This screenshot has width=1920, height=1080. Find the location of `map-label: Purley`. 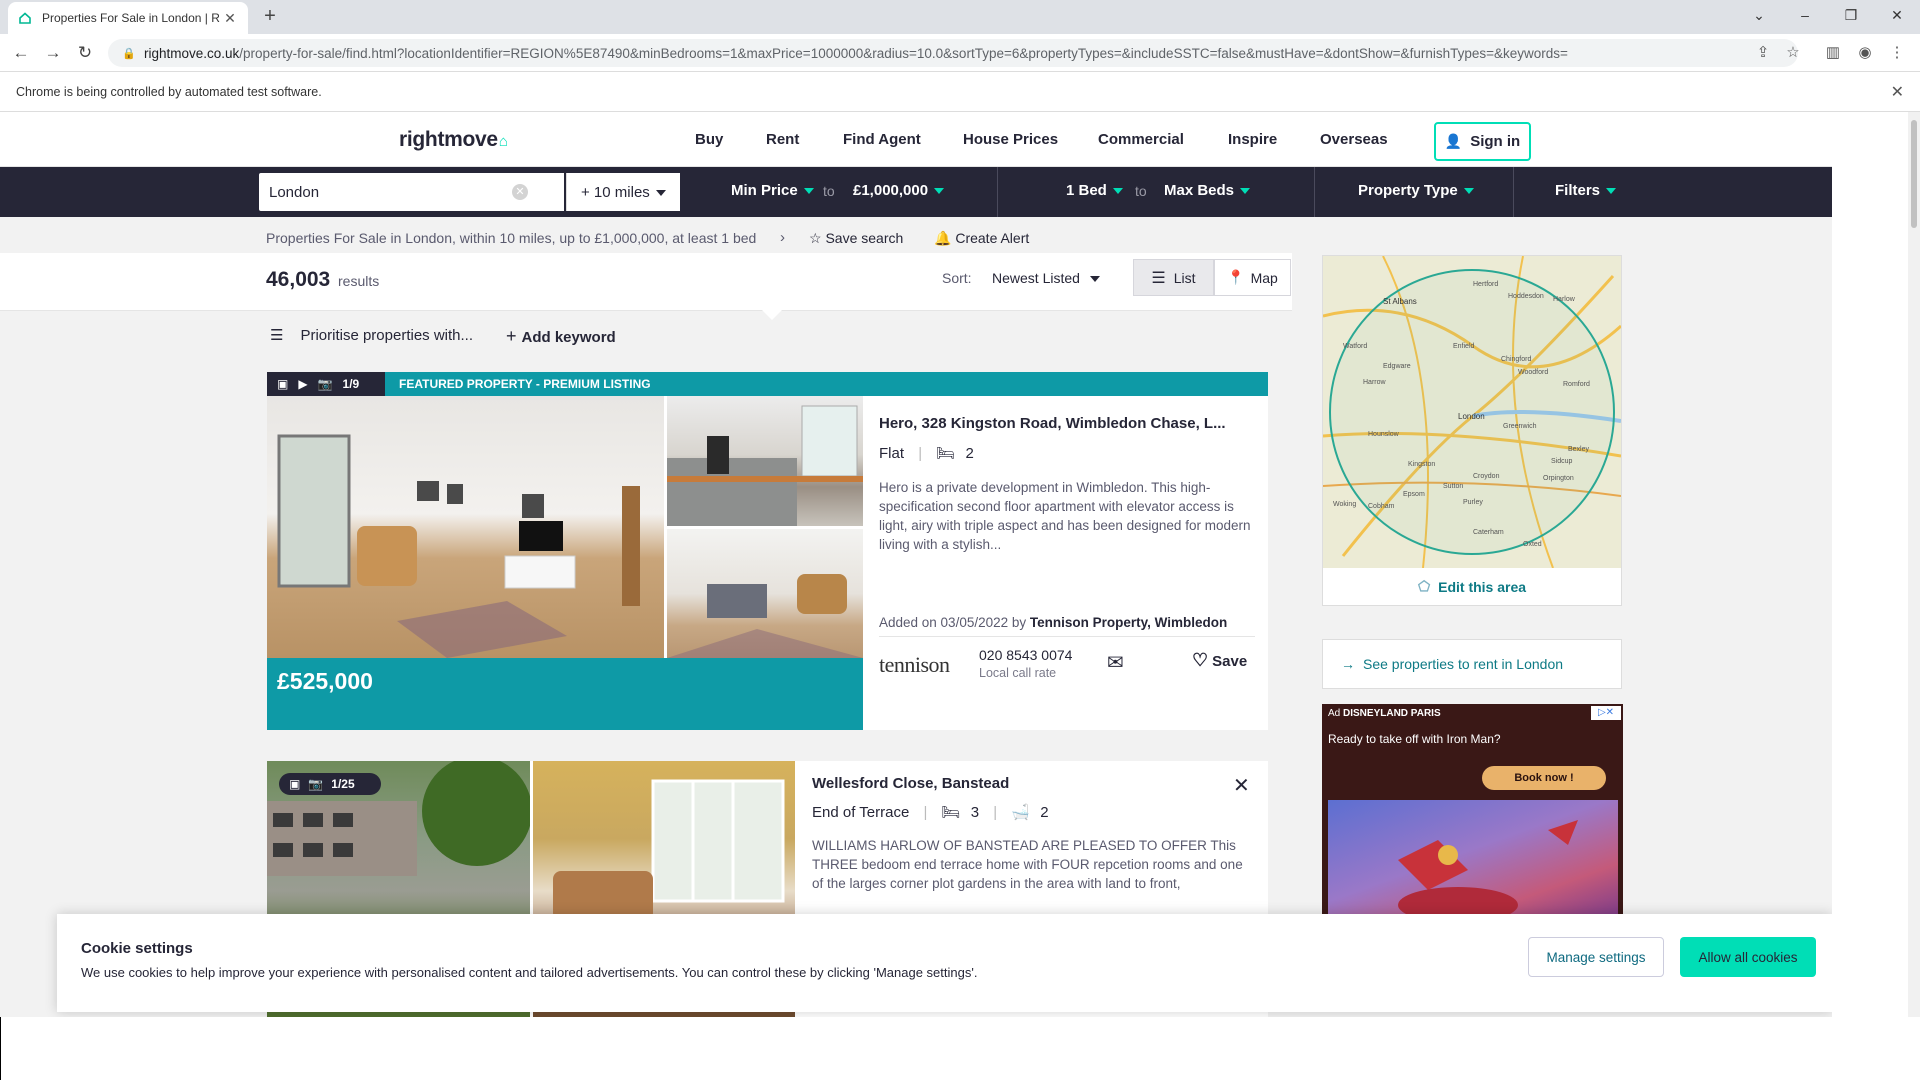

map-label: Purley is located at coordinates (1473, 502).